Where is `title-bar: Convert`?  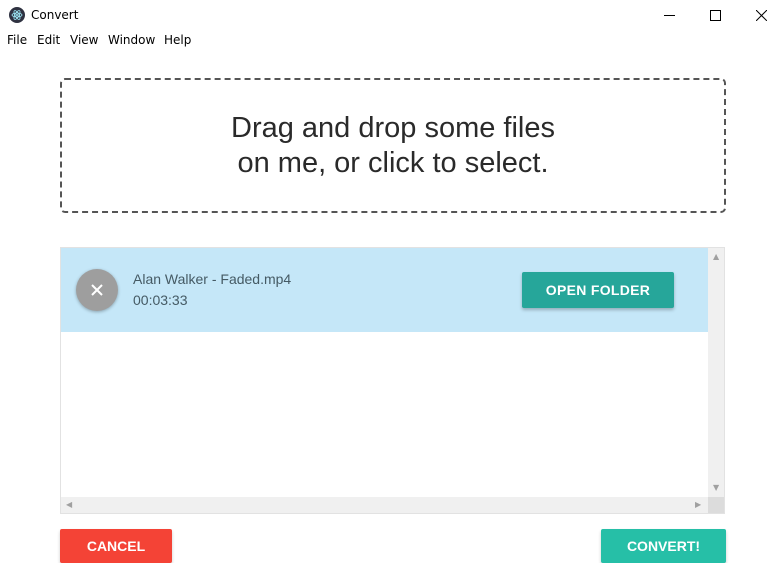 title-bar: Convert is located at coordinates (392, 15).